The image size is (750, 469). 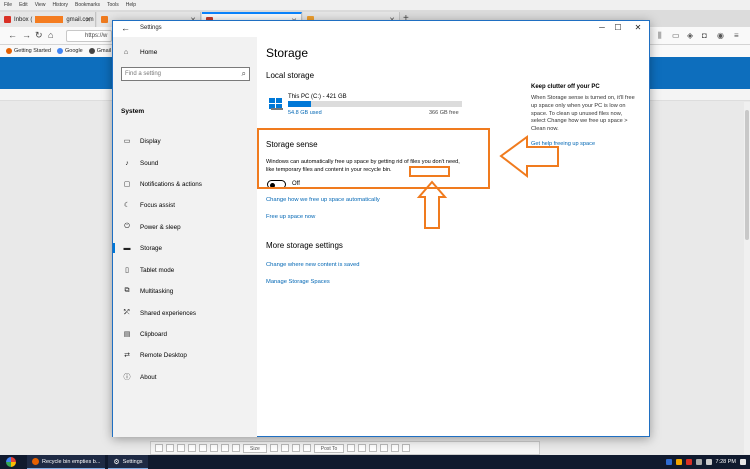 I want to click on taskbar-item-settings: ⚙ Settings, so click(x=128, y=462).